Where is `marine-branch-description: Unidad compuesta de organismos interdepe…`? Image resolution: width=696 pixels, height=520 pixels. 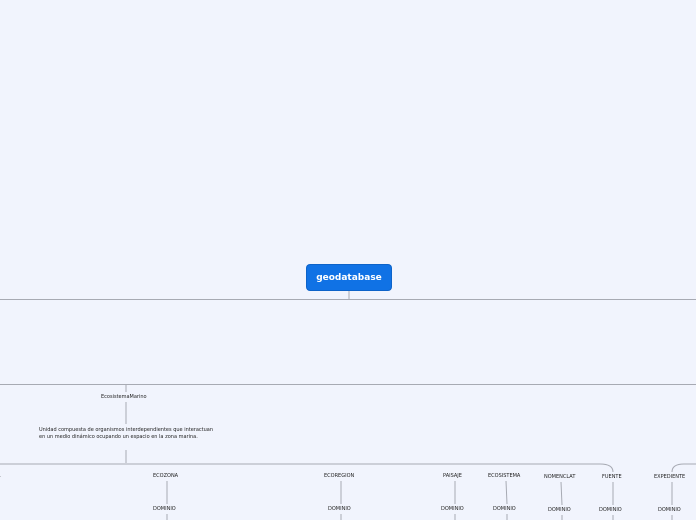
marine-branch-description: Unidad compuesta de organismos interdepe… is located at coordinates (126, 433).